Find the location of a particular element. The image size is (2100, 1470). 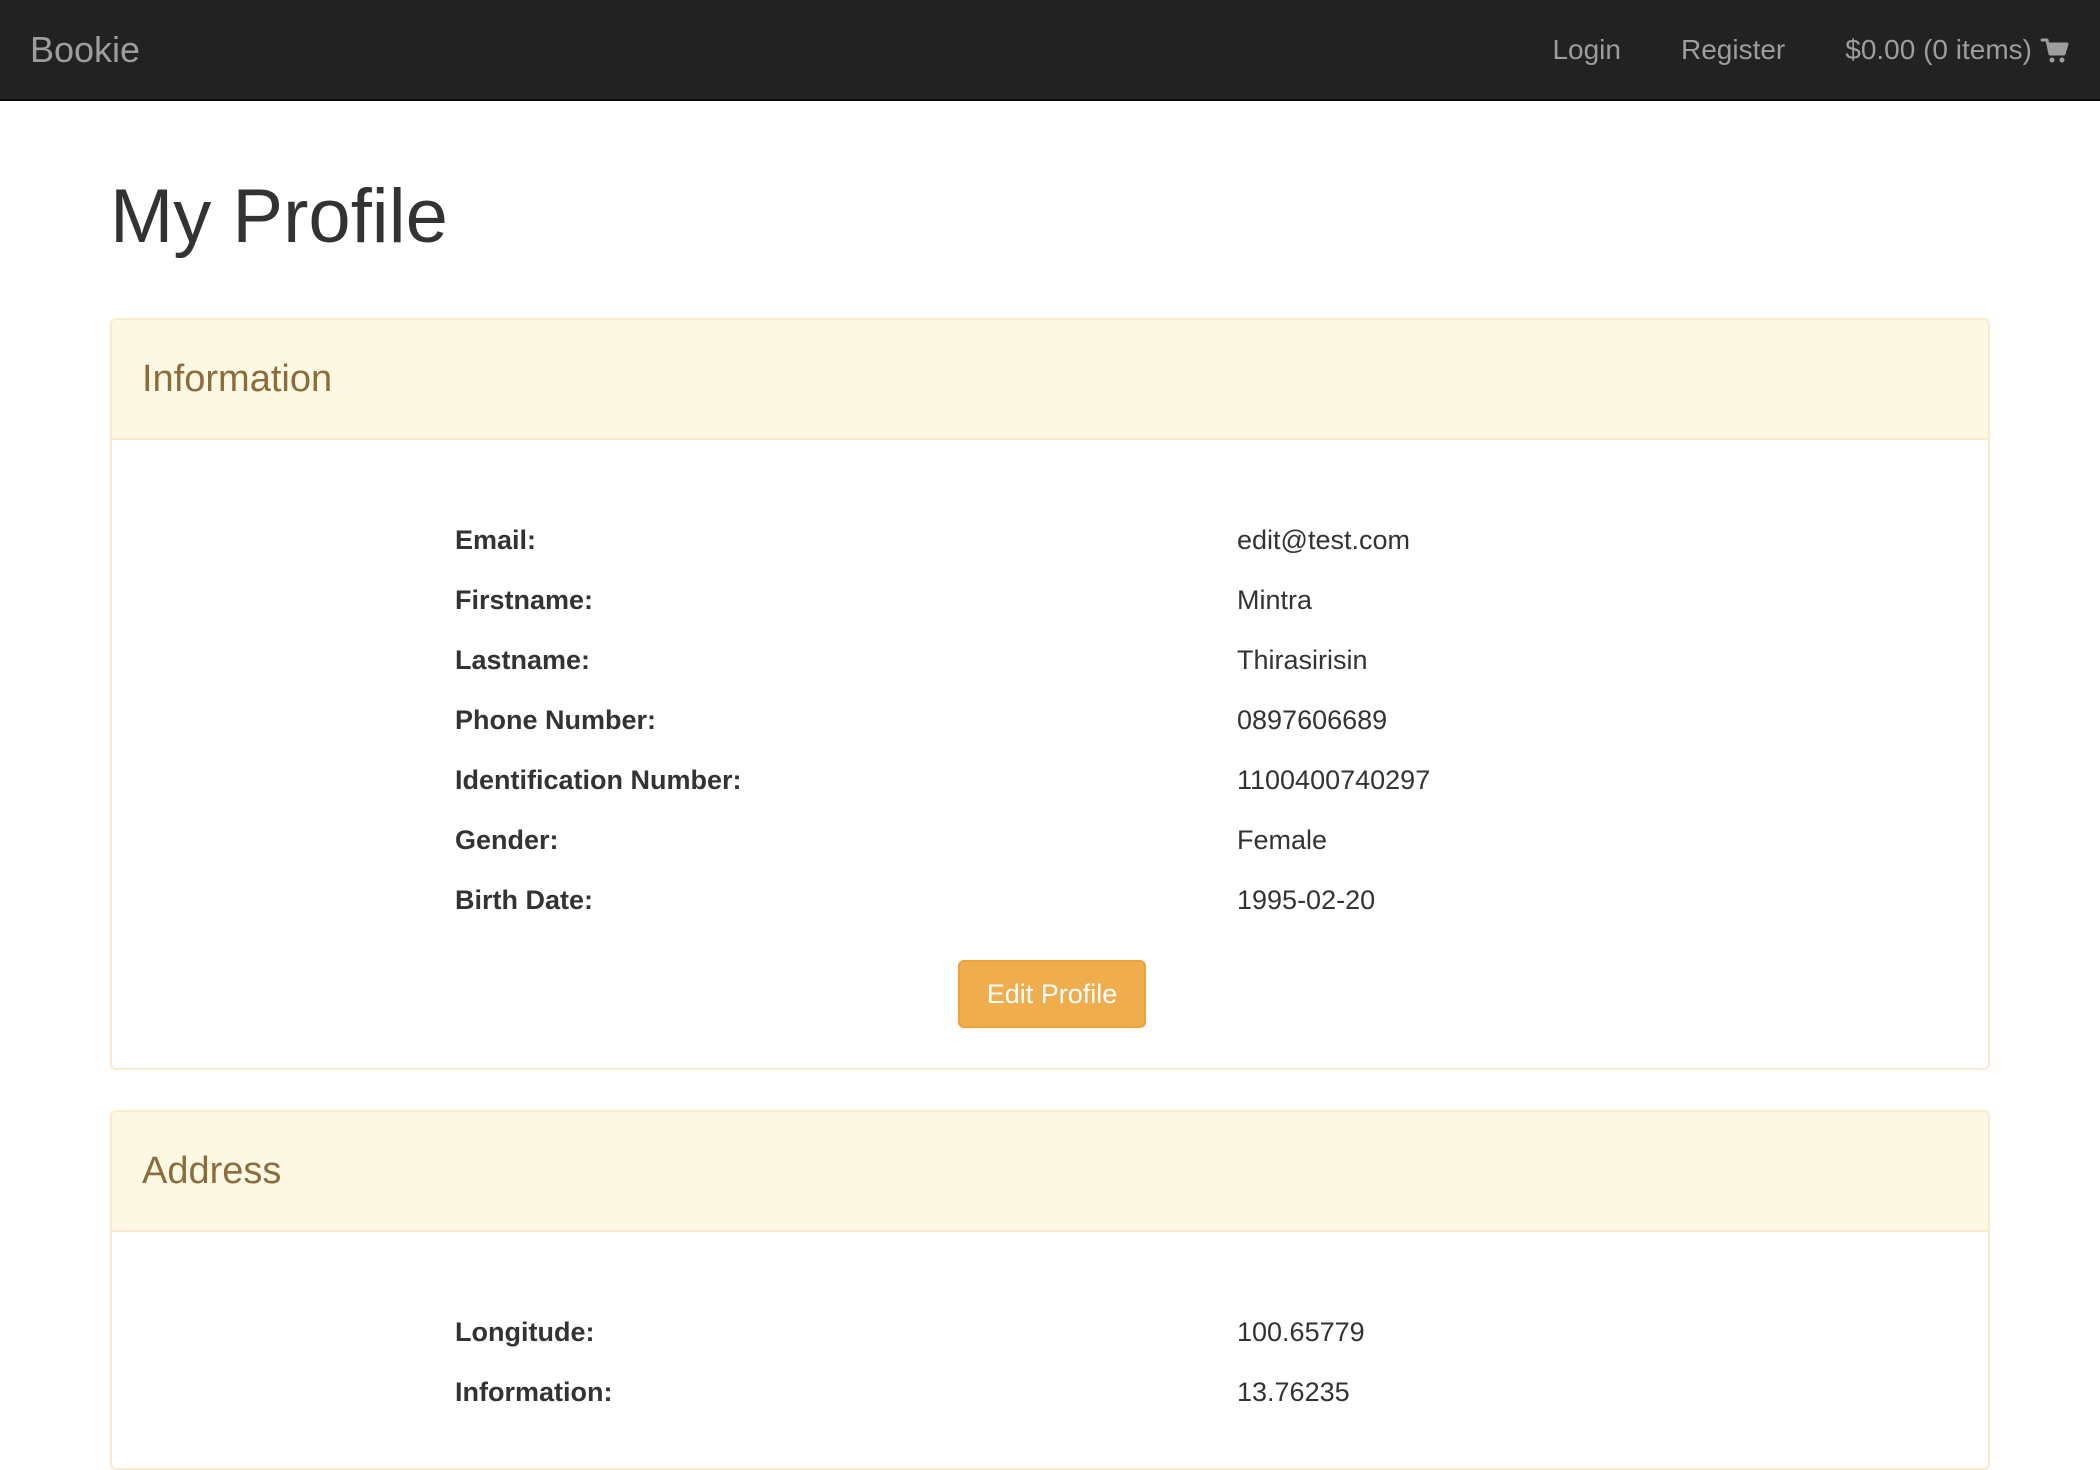

cart-summary: $0.00 (0 items) is located at coordinates (1938, 49).